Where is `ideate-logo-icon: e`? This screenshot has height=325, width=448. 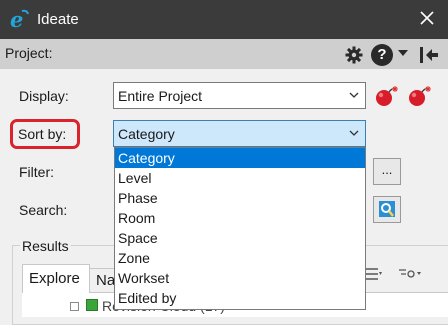
ideate-logo-icon: e is located at coordinates (19, 19).